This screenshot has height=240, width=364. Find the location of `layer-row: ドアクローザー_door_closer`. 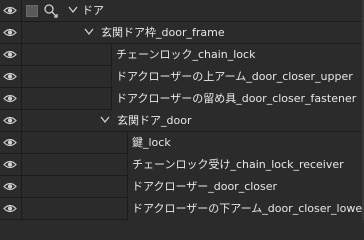

layer-row: ドアクローザー_door_closer is located at coordinates (182, 187).